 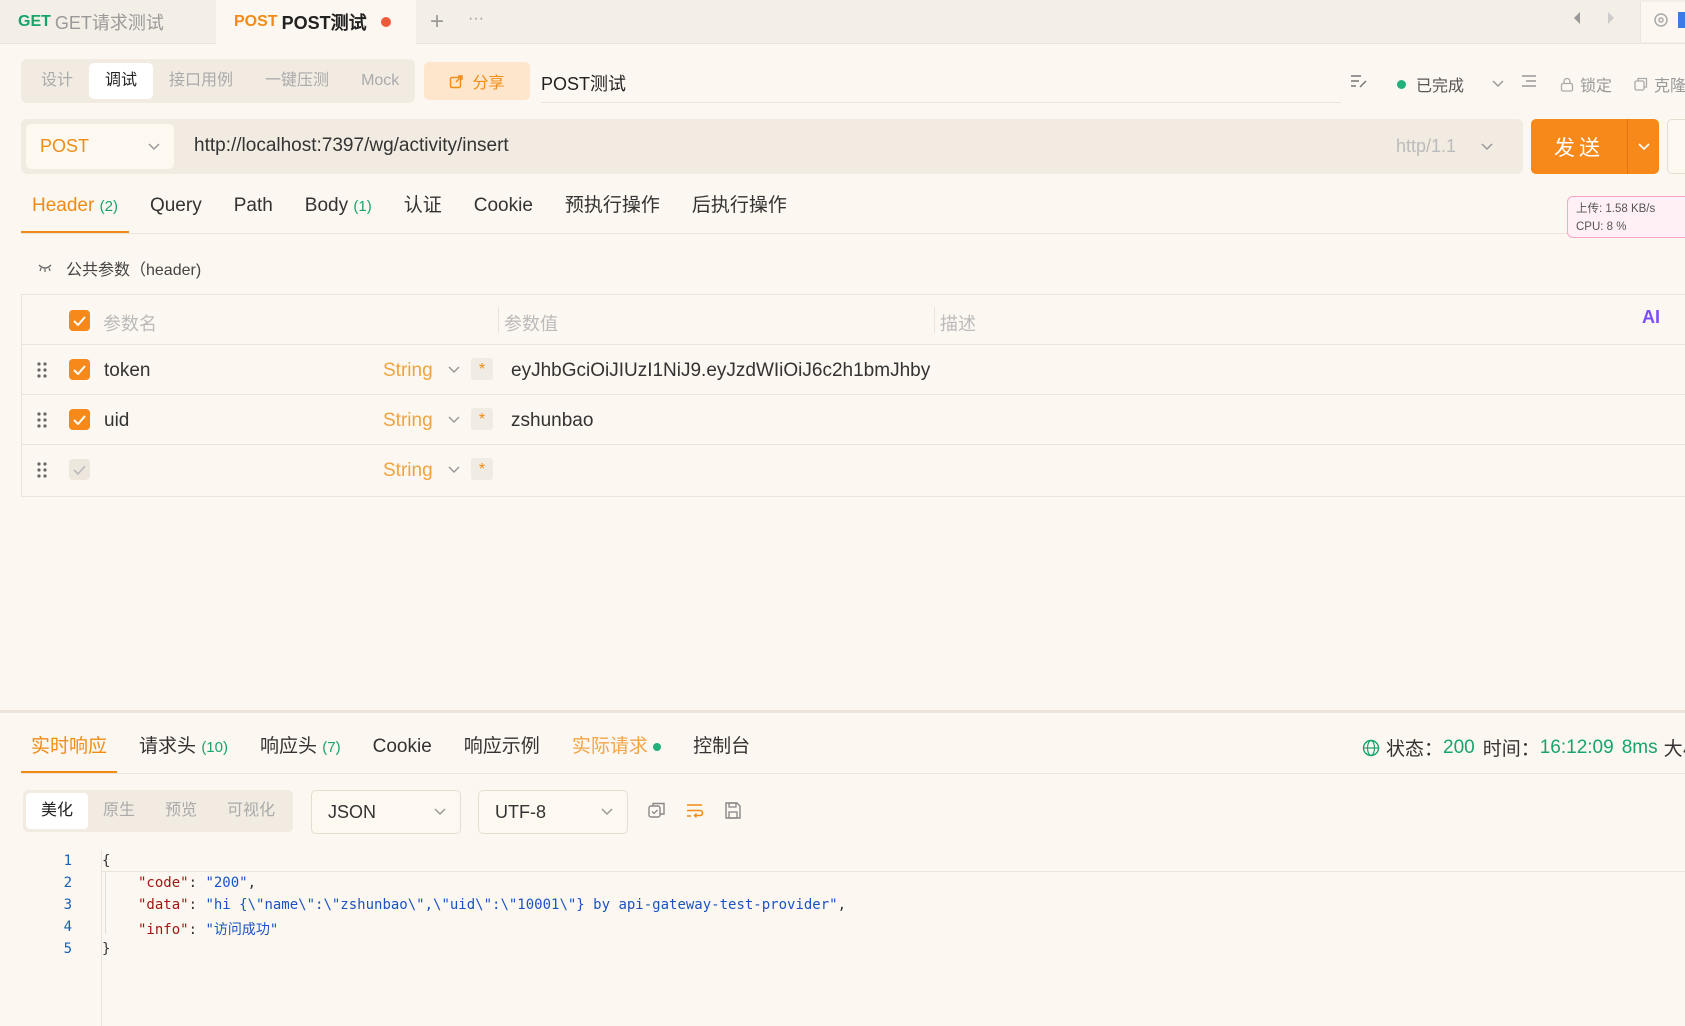 What do you see at coordinates (226, 883) in the screenshot?
I see `json-value: "200"` at bounding box center [226, 883].